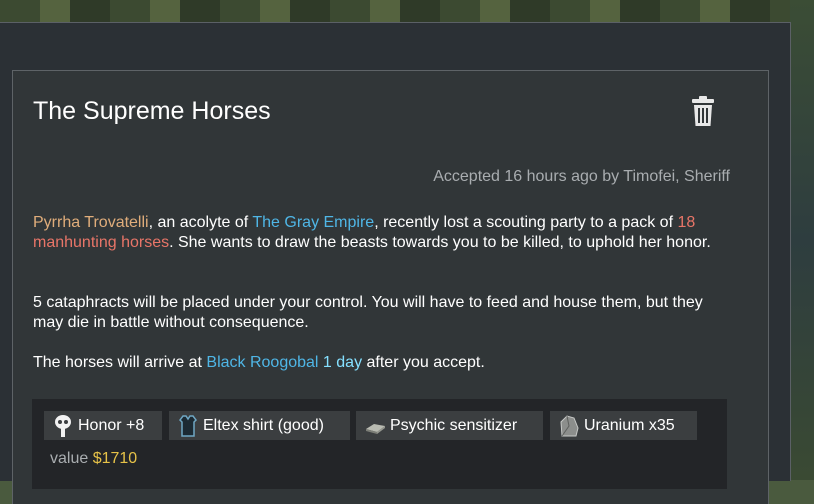 This screenshot has width=814, height=504. I want to click on description-text: The horses will arrive at, so click(120, 362).